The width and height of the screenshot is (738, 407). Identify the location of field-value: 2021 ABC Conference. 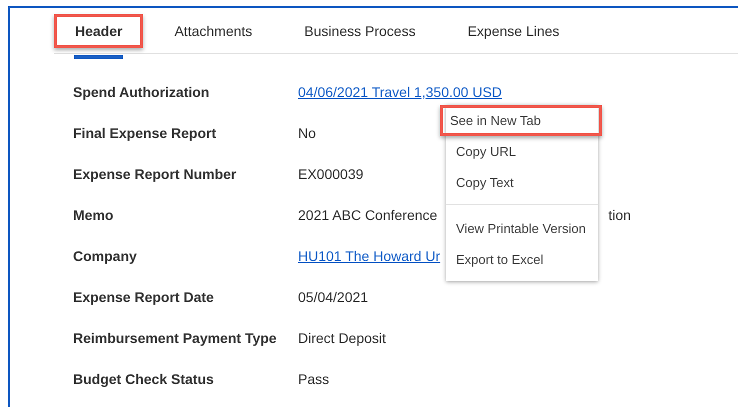
(368, 216).